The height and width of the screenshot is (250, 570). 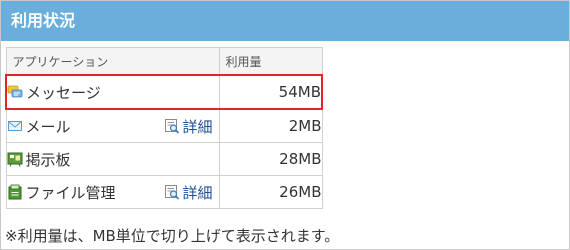 What do you see at coordinates (112, 61) in the screenshot?
I see `column-header-application: アプリケーション` at bounding box center [112, 61].